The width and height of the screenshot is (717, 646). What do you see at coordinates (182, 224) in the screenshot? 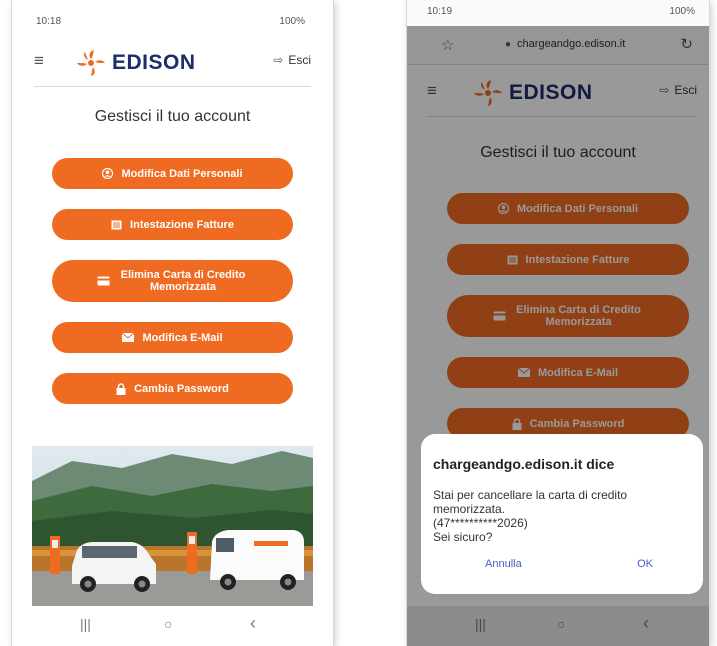
I see `button-label: Intestazione Fatture` at bounding box center [182, 224].